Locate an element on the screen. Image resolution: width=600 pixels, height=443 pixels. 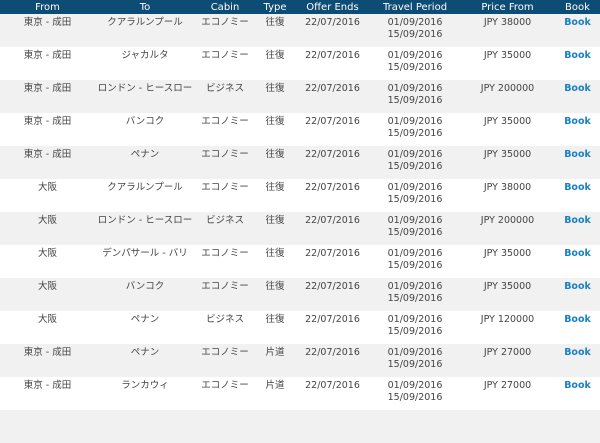
cell-to: ペナン is located at coordinates (145, 319).